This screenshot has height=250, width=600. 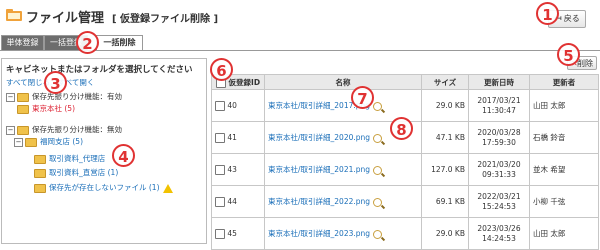 I want to click on row-datetime: 2023/03/26 14:24:53, so click(x=499, y=233).